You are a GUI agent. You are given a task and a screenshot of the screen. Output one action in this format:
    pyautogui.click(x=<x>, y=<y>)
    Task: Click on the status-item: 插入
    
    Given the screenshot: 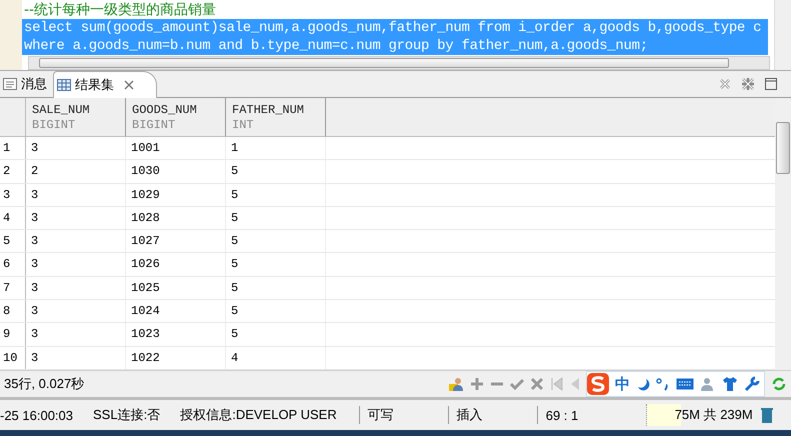 What is the action you would take?
    pyautogui.click(x=493, y=415)
    